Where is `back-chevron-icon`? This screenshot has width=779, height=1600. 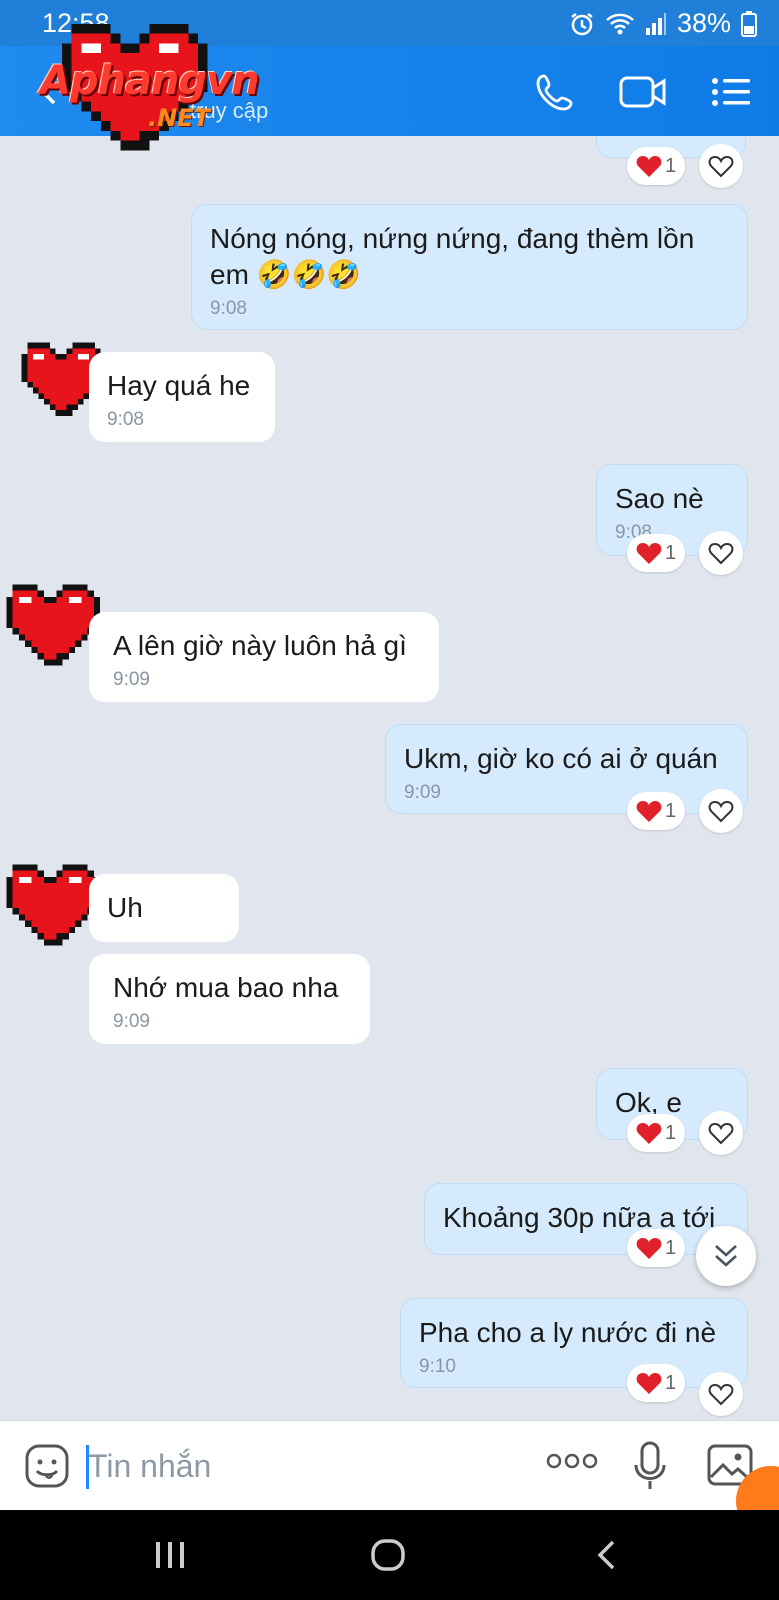 back-chevron-icon is located at coordinates (606, 1555).